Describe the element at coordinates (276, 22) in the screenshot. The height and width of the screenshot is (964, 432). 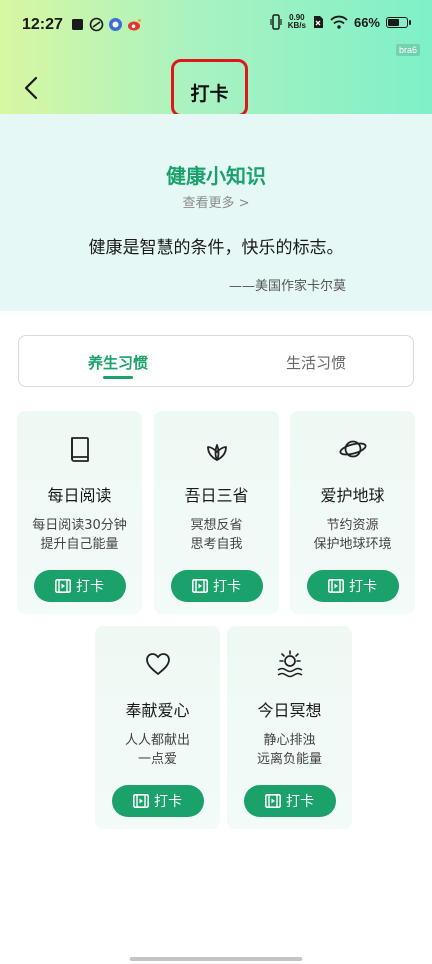
I see `vibrate-icon` at that location.